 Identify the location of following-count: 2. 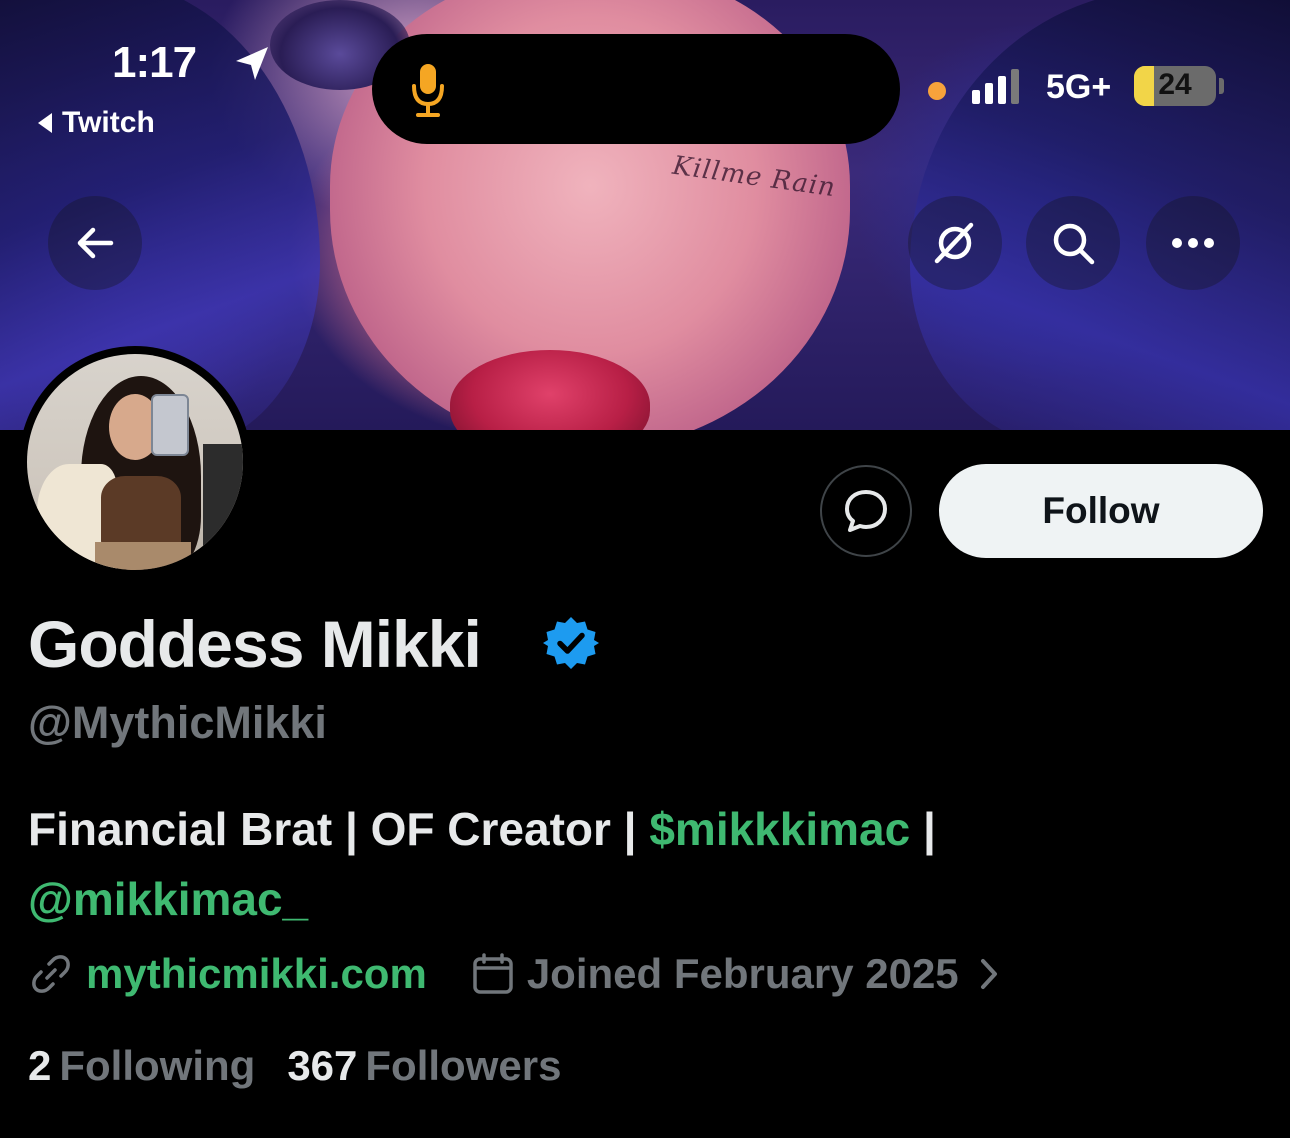
(40, 1065).